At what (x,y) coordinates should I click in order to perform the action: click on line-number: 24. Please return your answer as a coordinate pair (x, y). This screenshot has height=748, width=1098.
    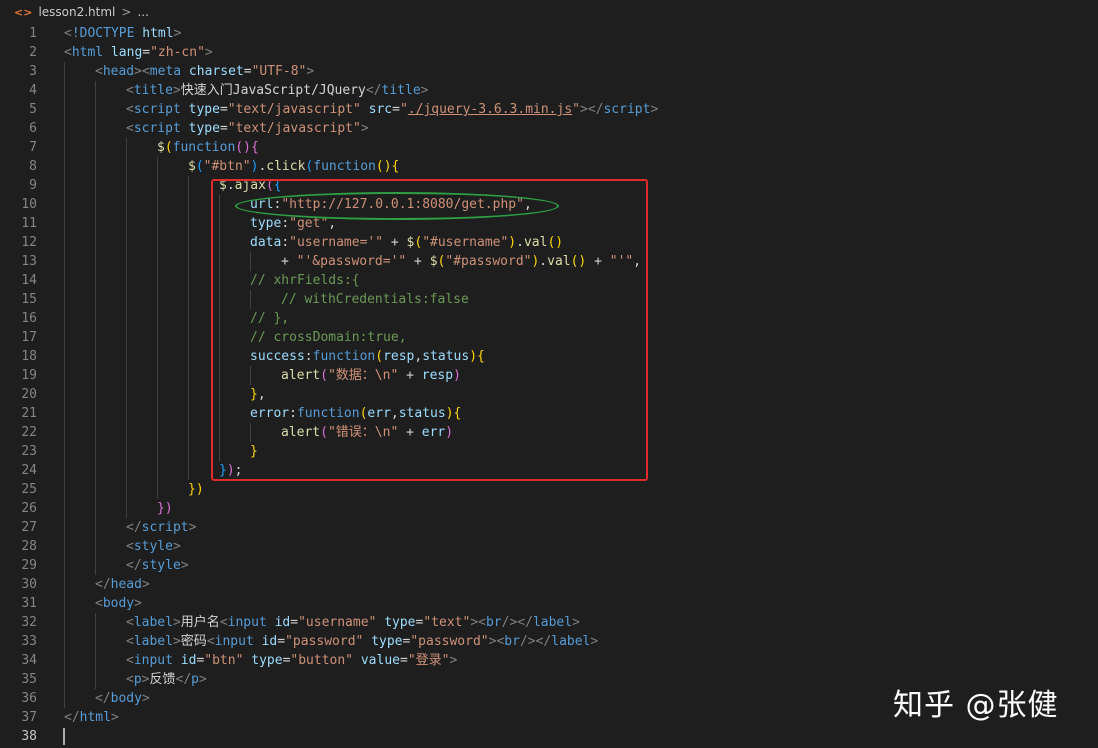
    Looking at the image, I should click on (29, 470).